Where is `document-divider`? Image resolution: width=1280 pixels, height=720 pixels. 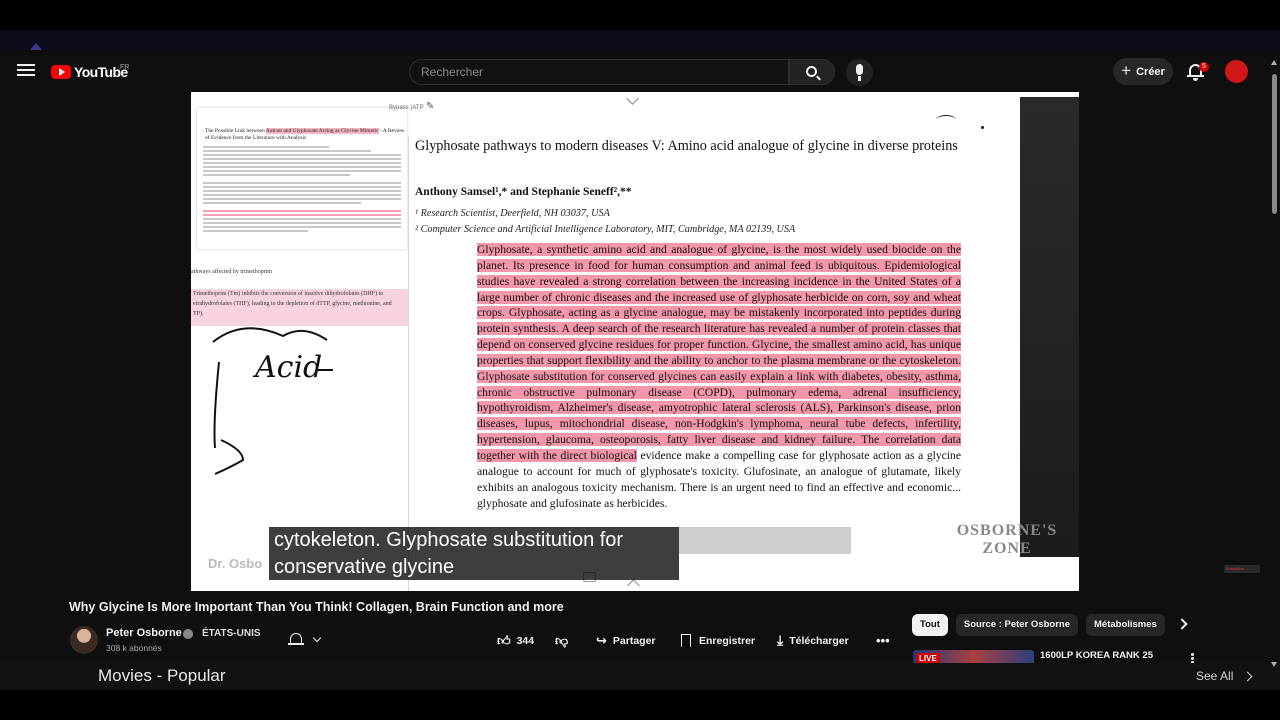
document-divider is located at coordinates (408, 363).